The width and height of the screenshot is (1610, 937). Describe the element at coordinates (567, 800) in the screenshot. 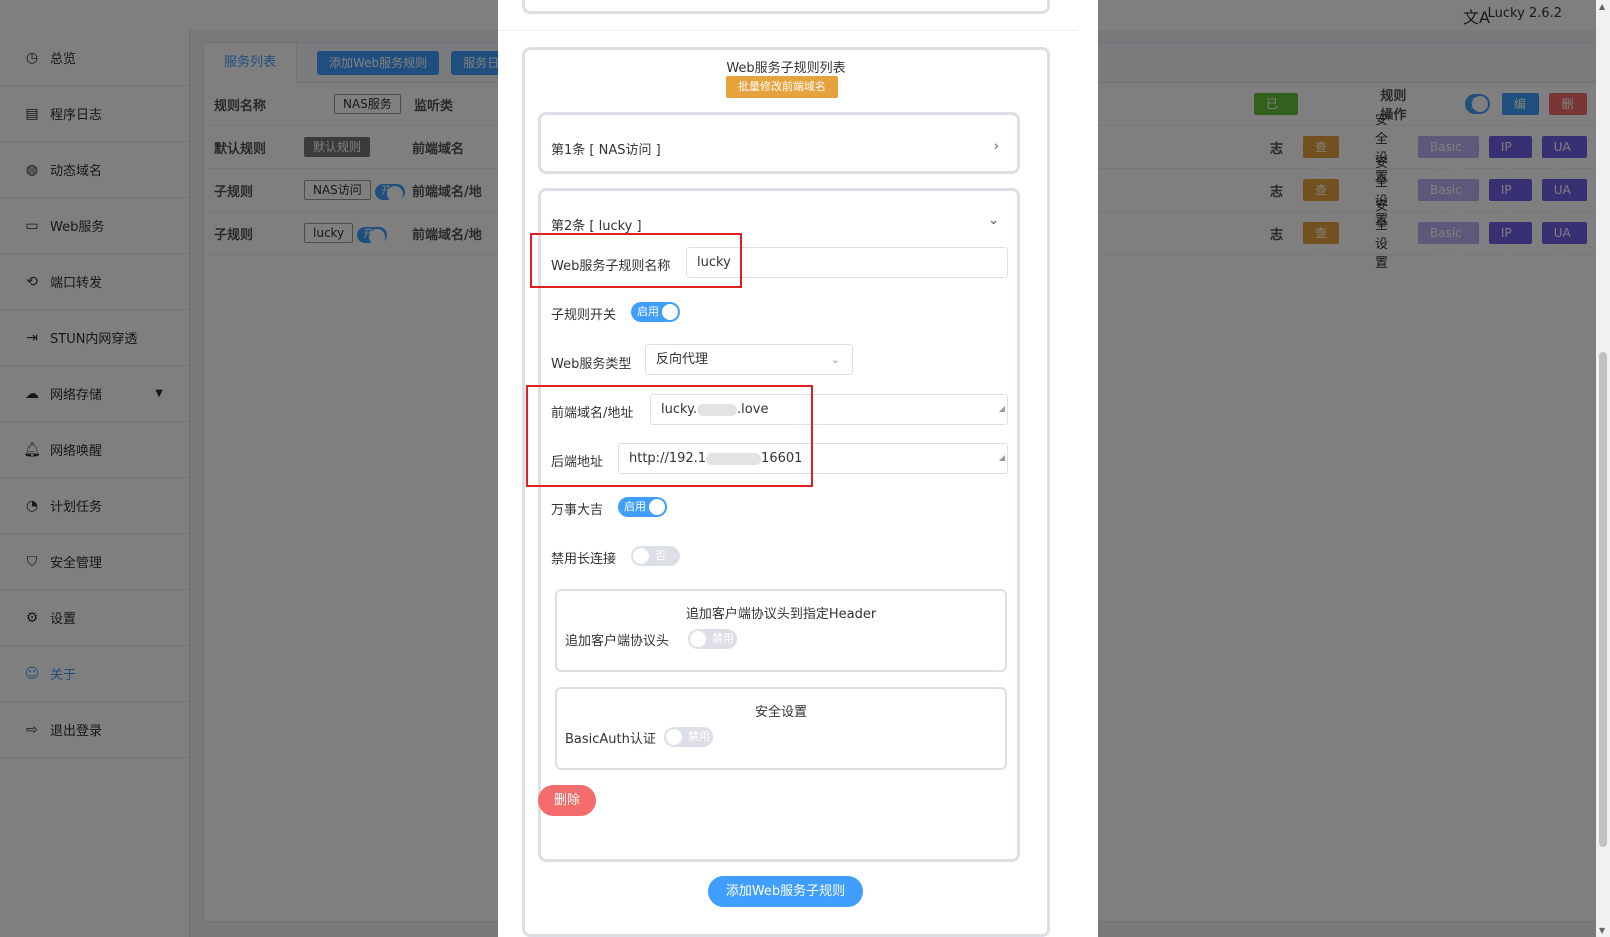

I see `delete-sub-rule-button: 删除` at that location.